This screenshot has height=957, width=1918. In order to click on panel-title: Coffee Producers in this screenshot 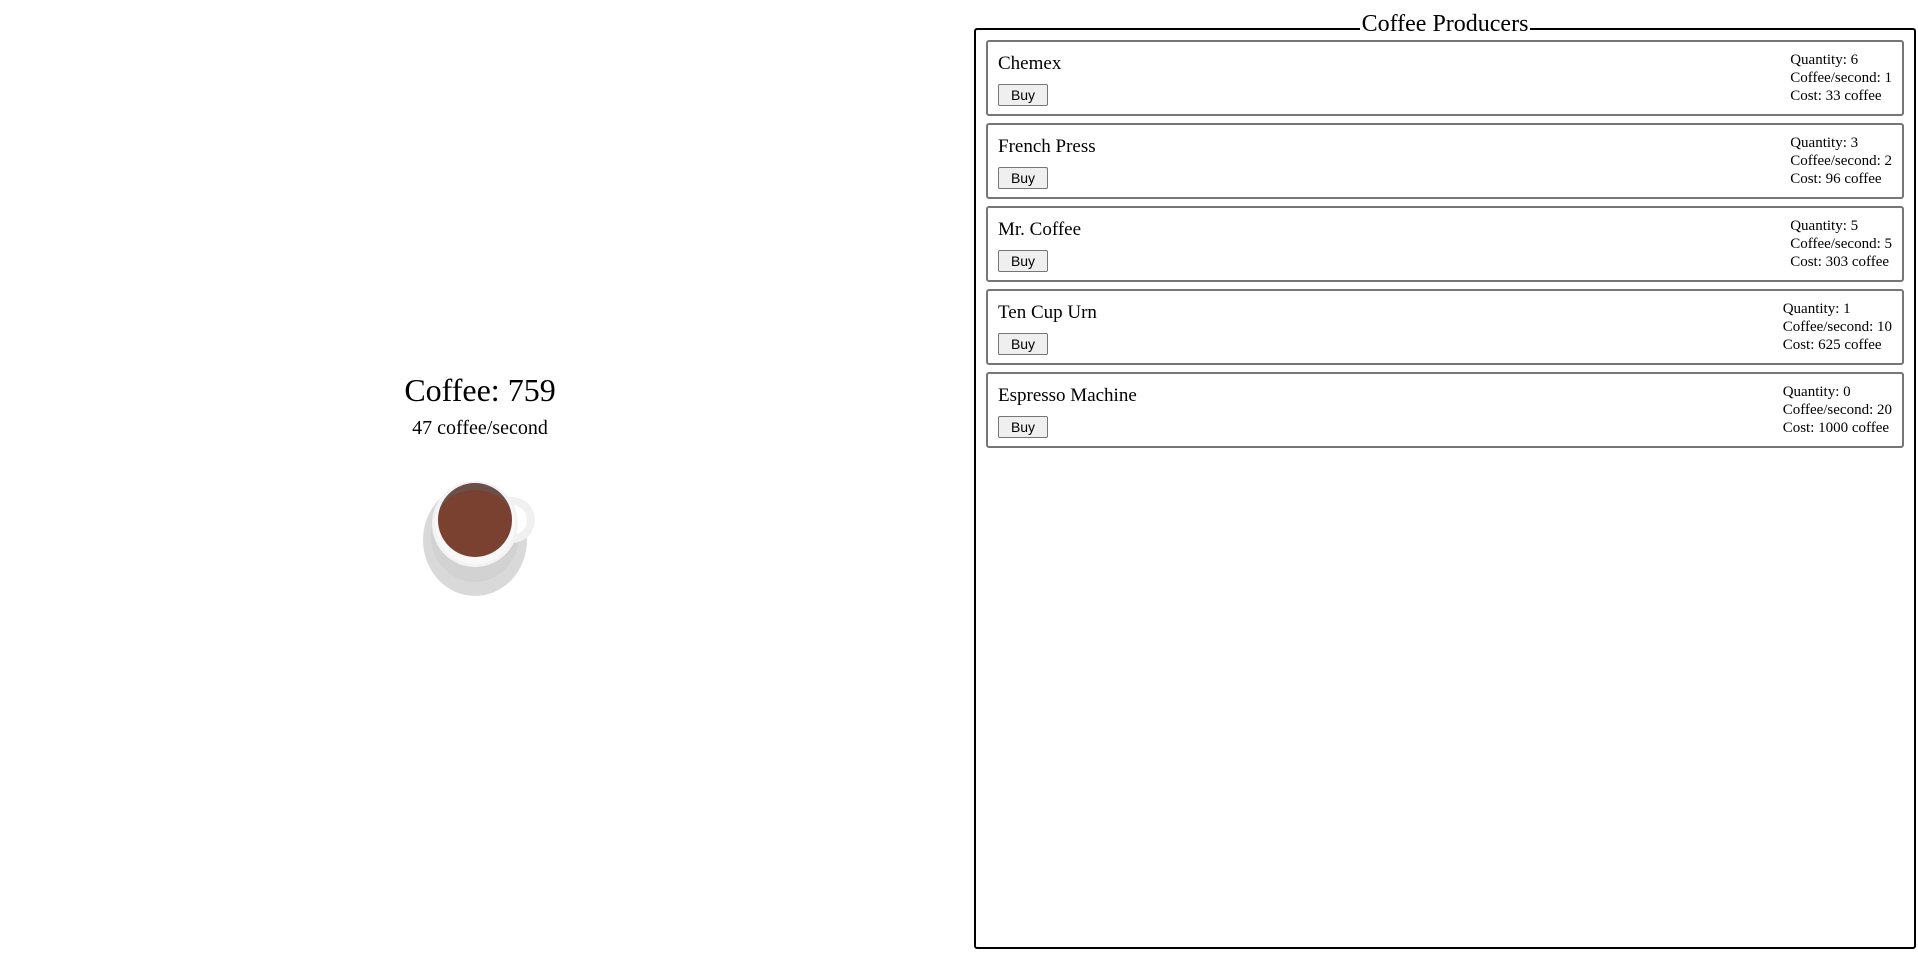, I will do `click(1445, 24)`.